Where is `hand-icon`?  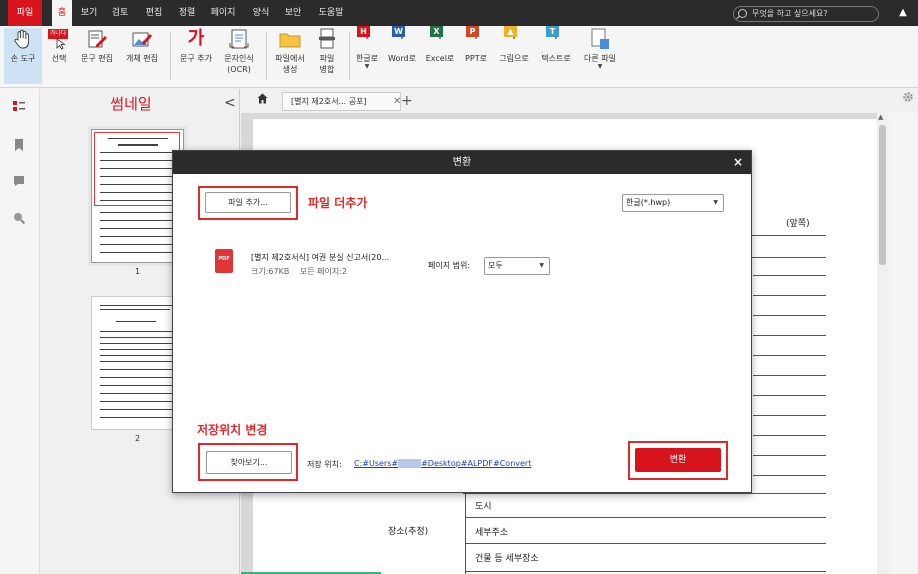 hand-icon is located at coordinates (23, 39).